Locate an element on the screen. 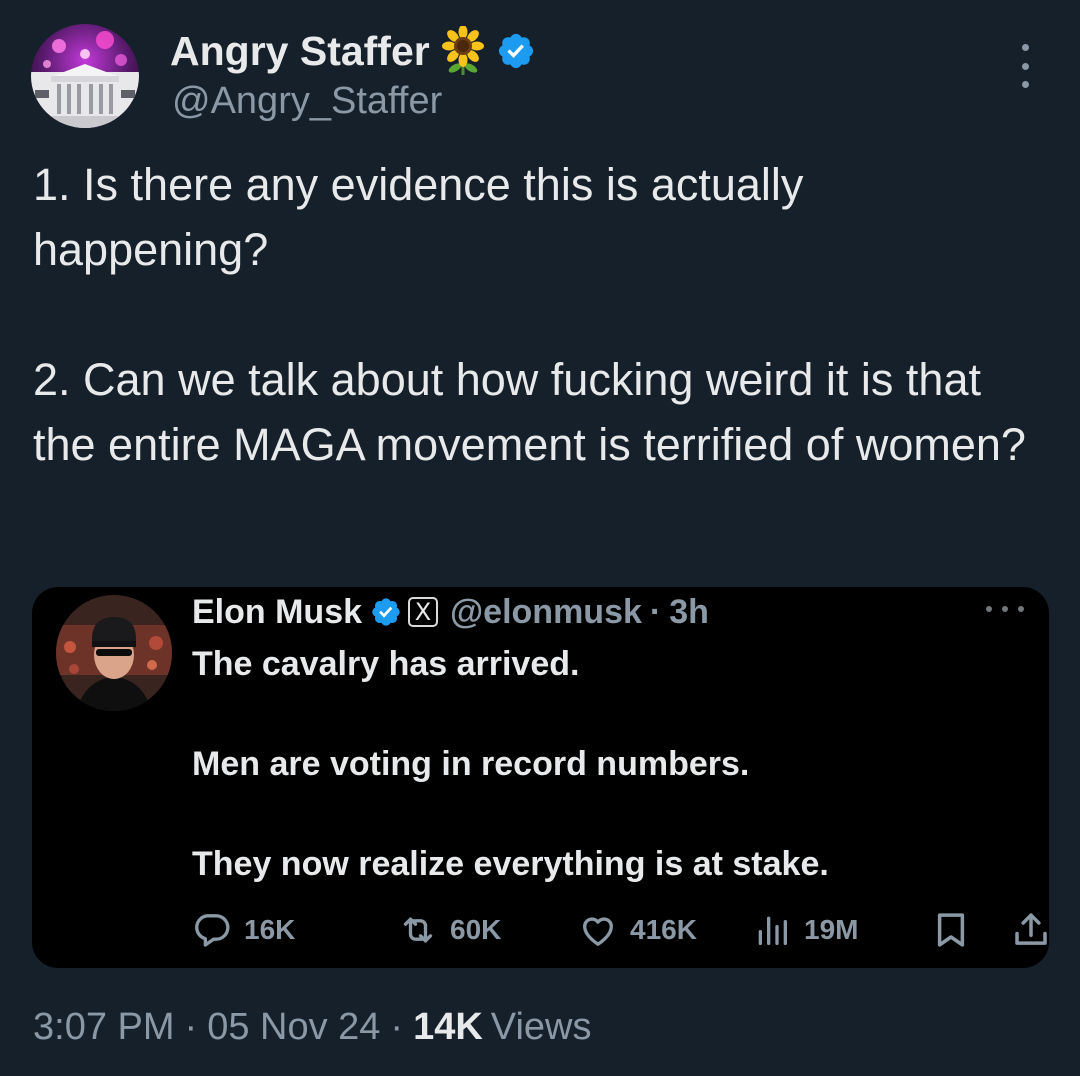  x-affiliate-badge-icon: X is located at coordinates (423, 612).